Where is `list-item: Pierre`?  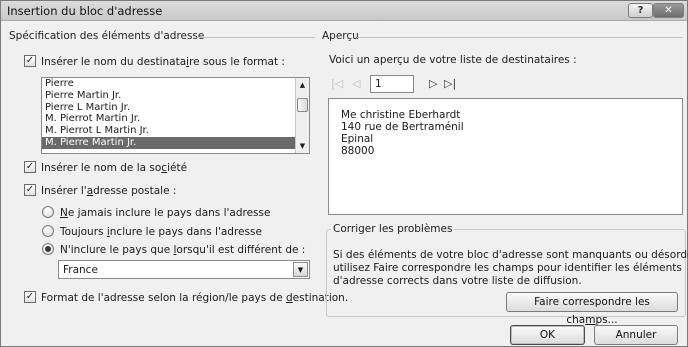
list-item: Pierre is located at coordinates (175, 84).